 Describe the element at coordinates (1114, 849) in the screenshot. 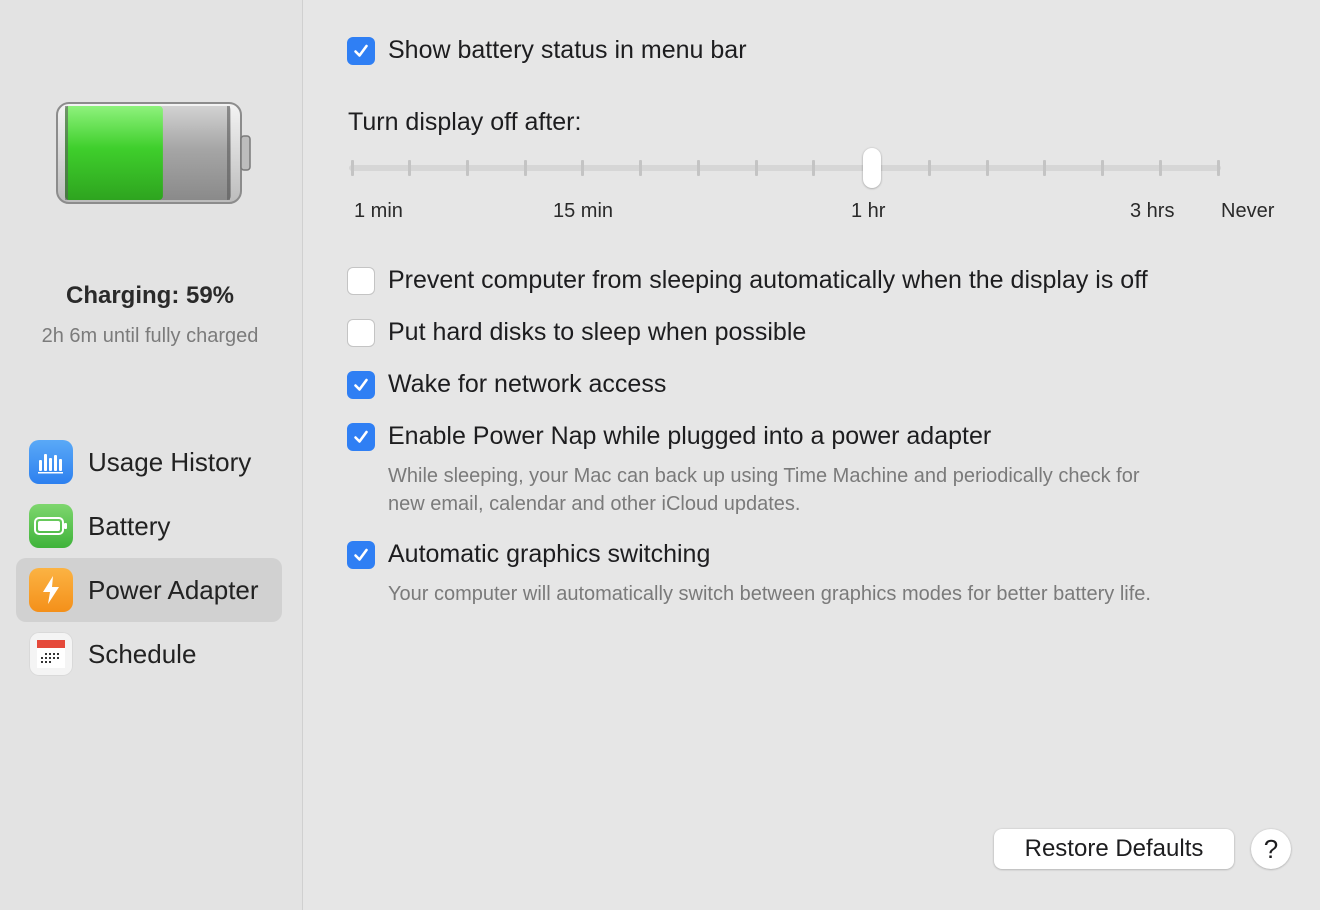

I see `restore-defaults-button: Restore Defaults` at that location.